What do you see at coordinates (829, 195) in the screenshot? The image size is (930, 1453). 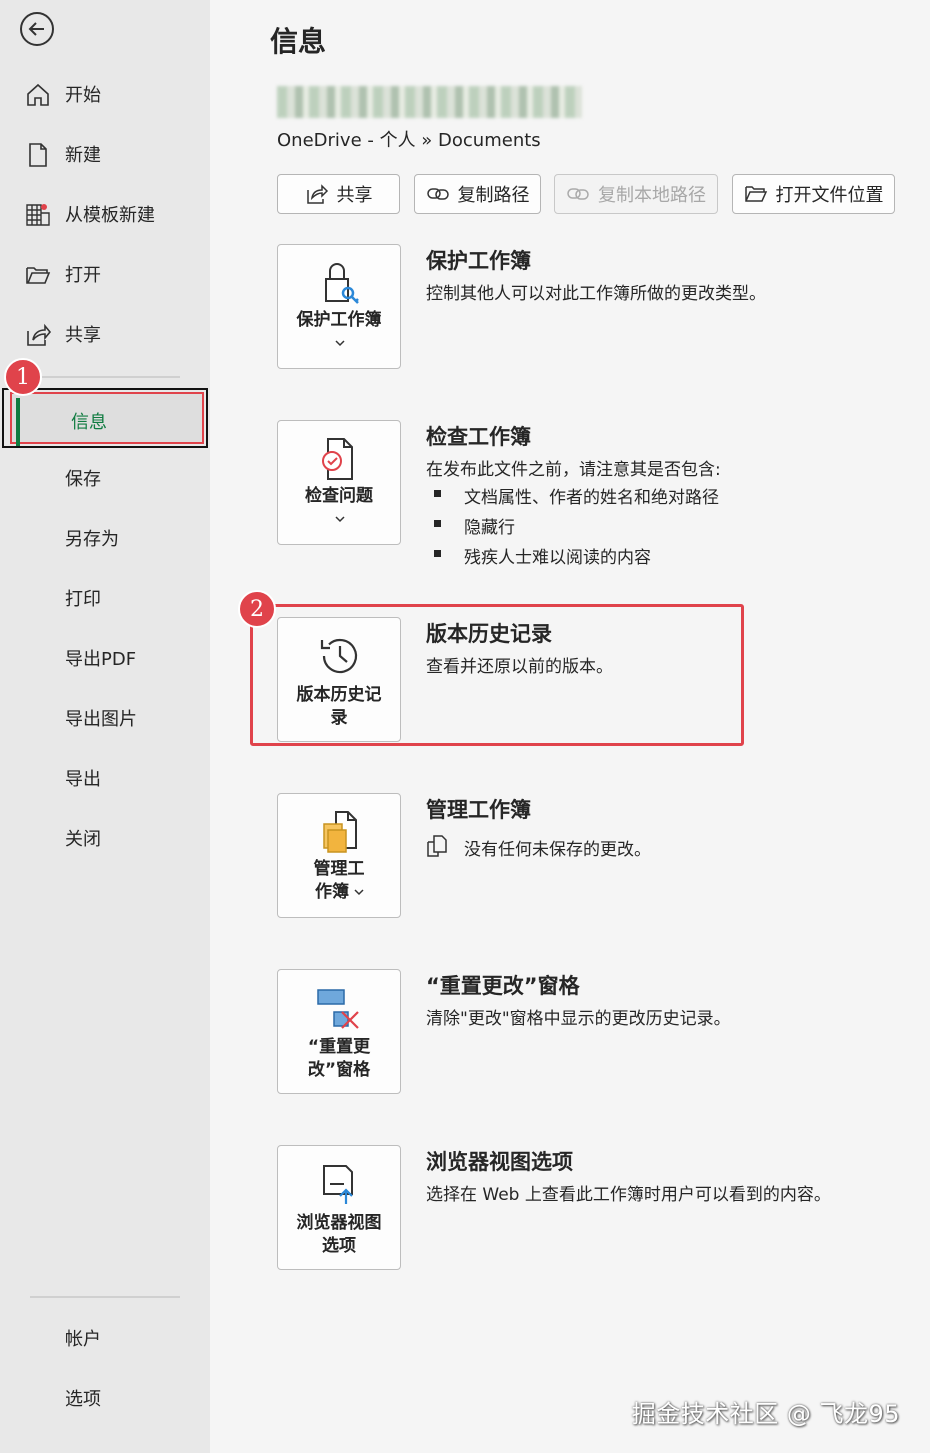 I see `open-file-location-button-label: 打开文件位置` at bounding box center [829, 195].